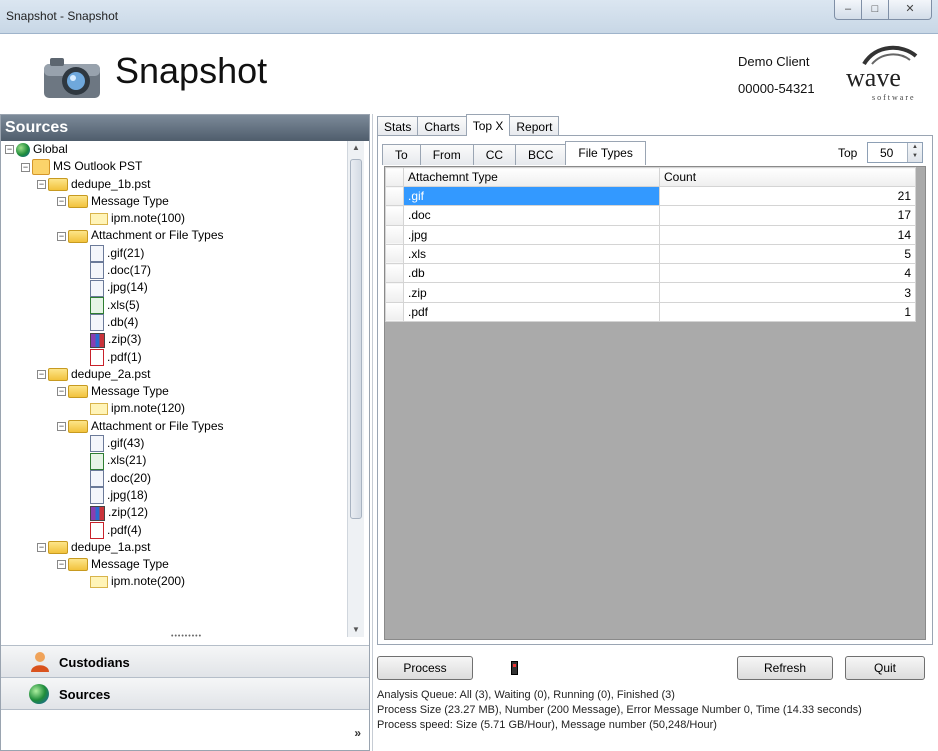 The height and width of the screenshot is (751, 938). Describe the element at coordinates (174, 496) in the screenshot. I see `tree-node: .jpg(18)` at that location.